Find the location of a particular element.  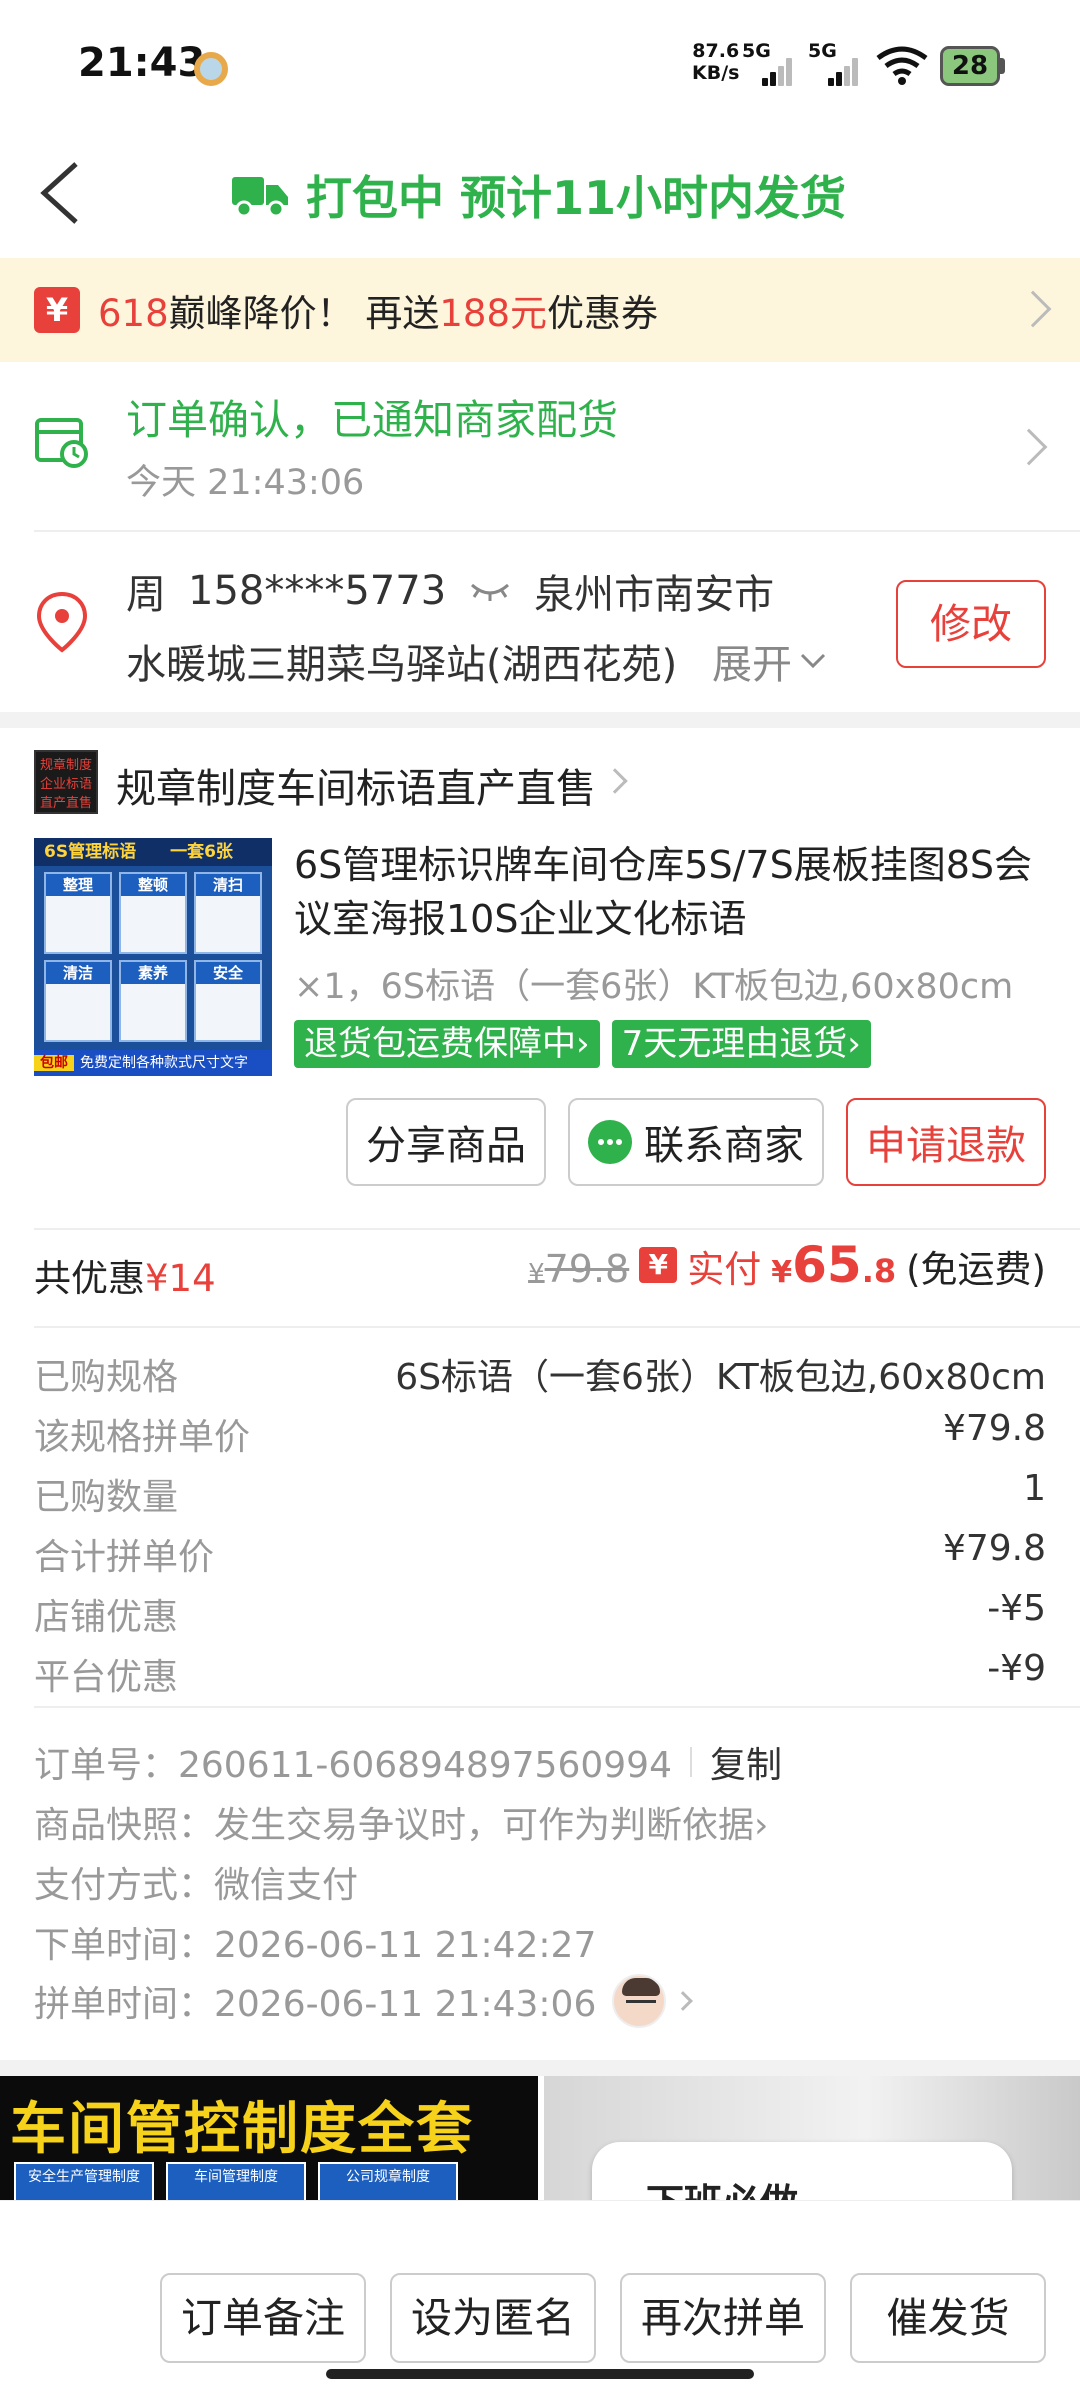

shop-name: 规章制度车间标语直产直售 is located at coordinates (356, 789).